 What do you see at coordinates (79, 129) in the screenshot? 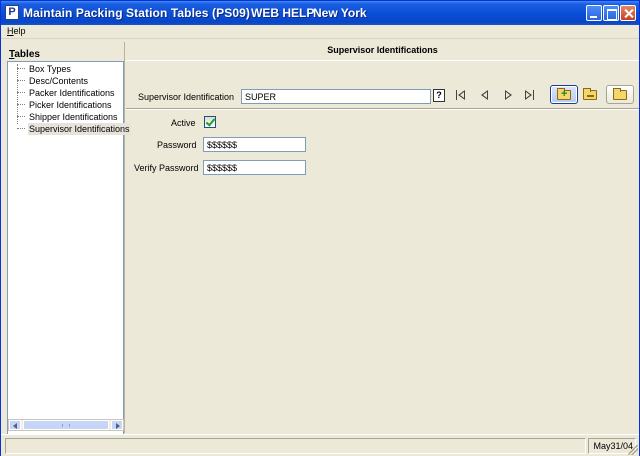
I see `tree-item-label: Supervisor Identifications` at bounding box center [79, 129].